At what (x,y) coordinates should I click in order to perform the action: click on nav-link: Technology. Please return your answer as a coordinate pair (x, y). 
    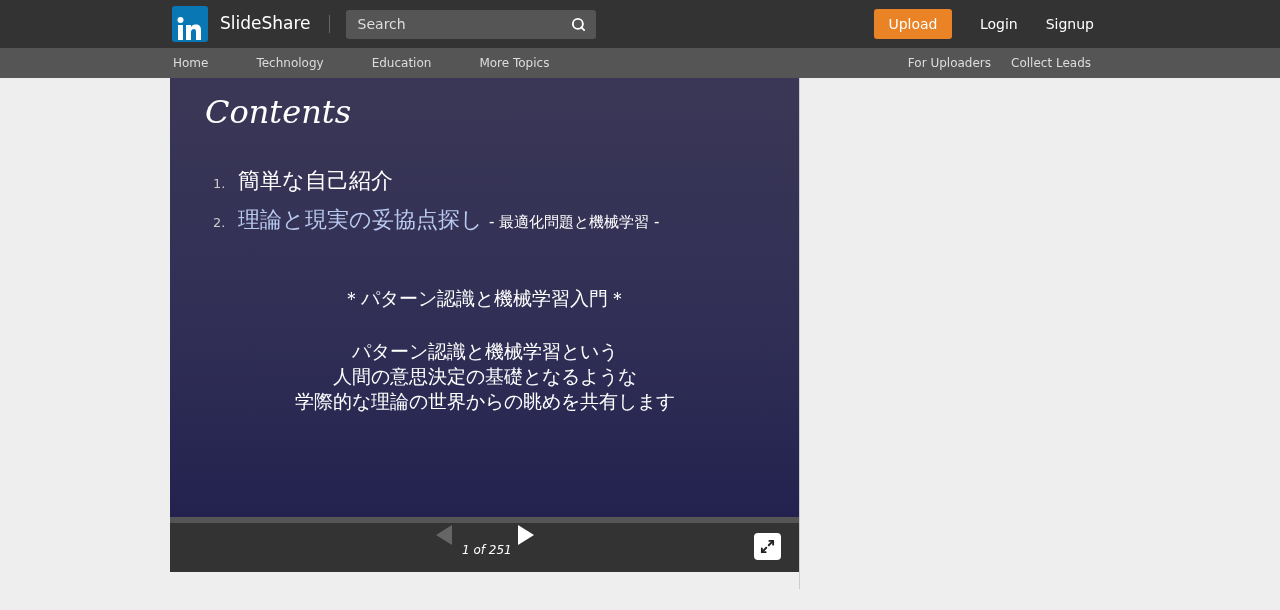
    Looking at the image, I should click on (290, 63).